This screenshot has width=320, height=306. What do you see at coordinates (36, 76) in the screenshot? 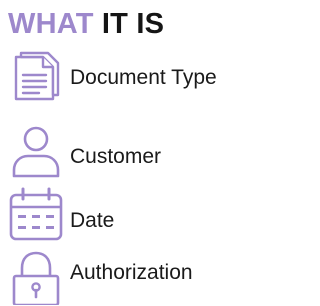
I see `document-icon` at bounding box center [36, 76].